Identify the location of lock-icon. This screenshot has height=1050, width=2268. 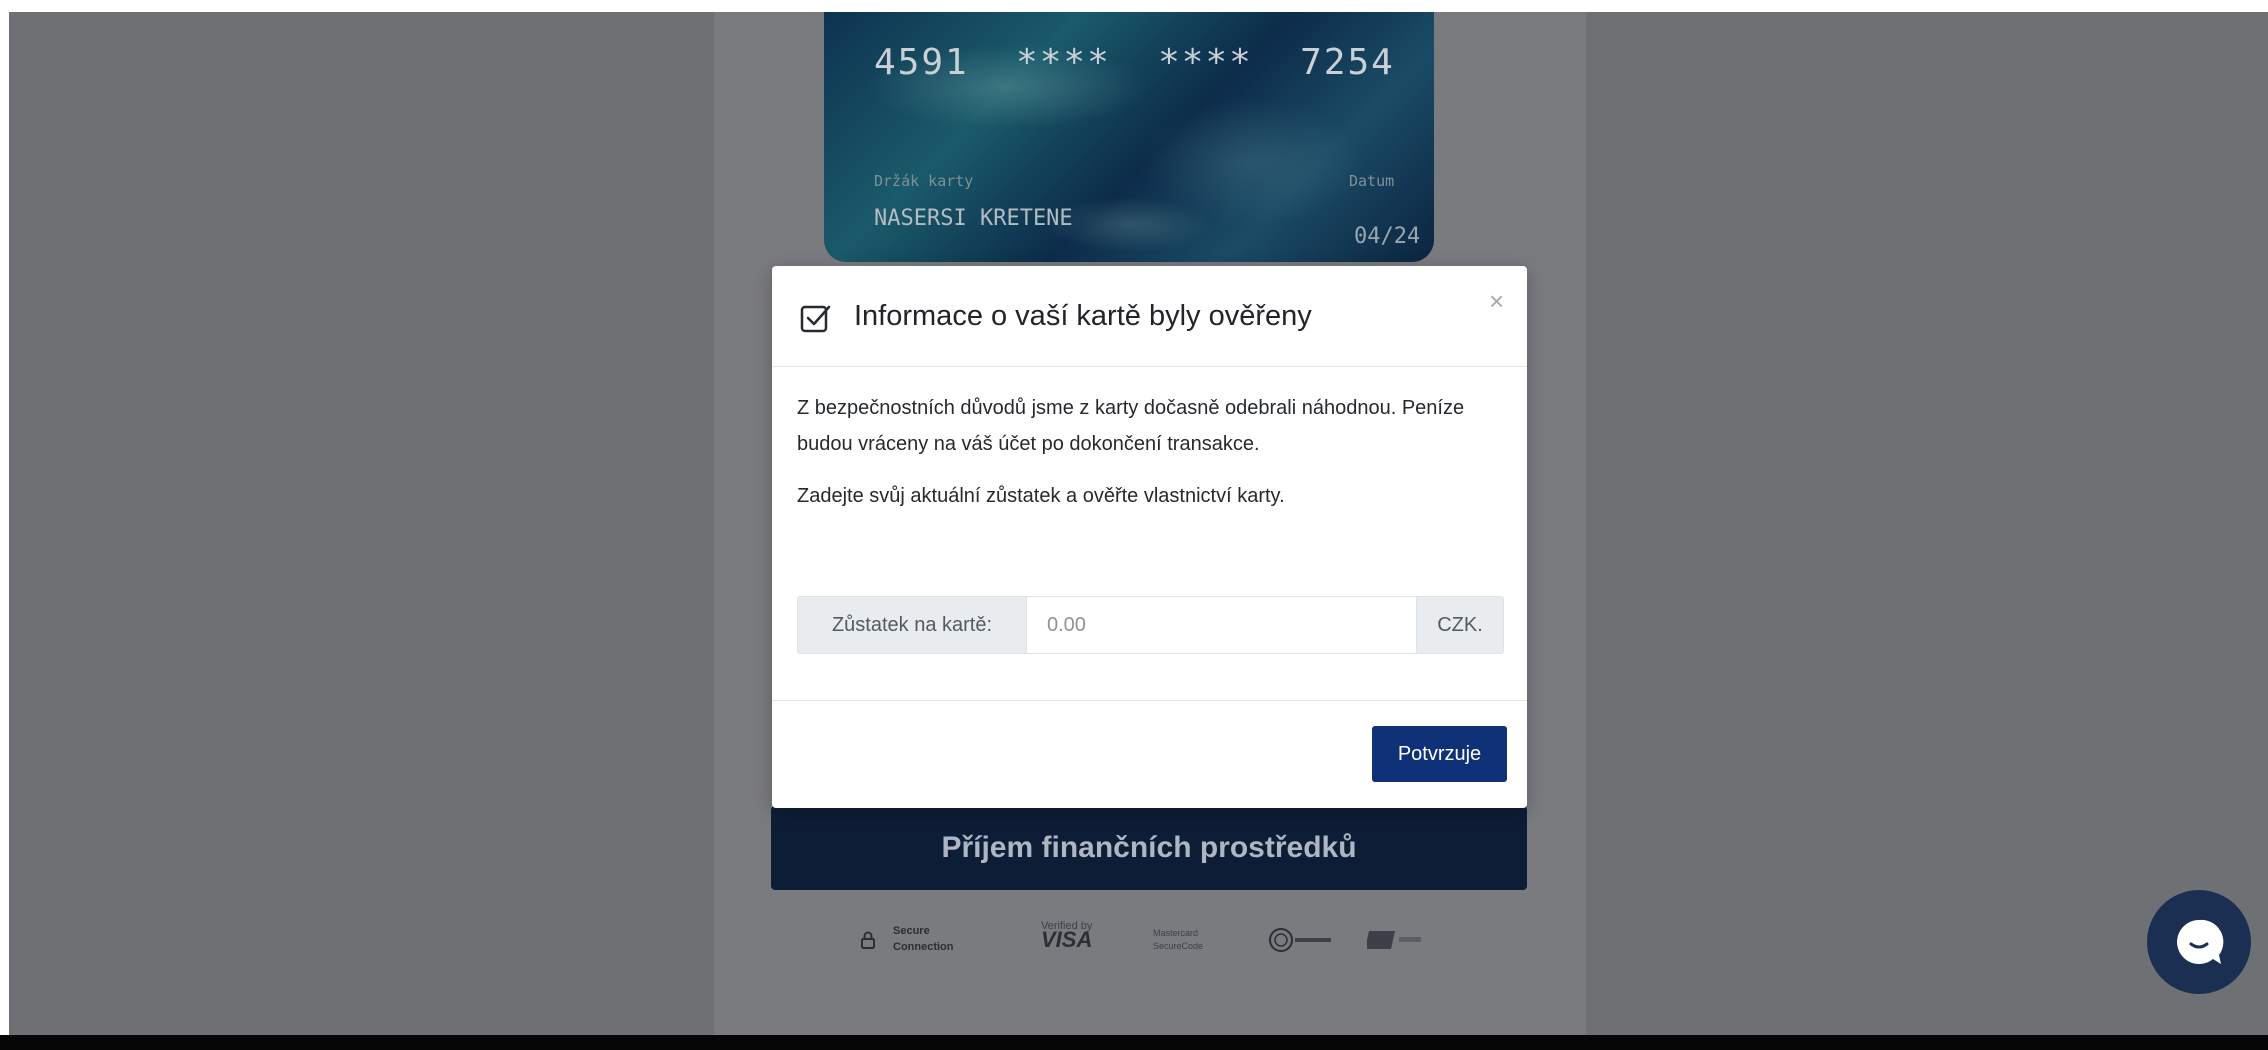
(868, 940).